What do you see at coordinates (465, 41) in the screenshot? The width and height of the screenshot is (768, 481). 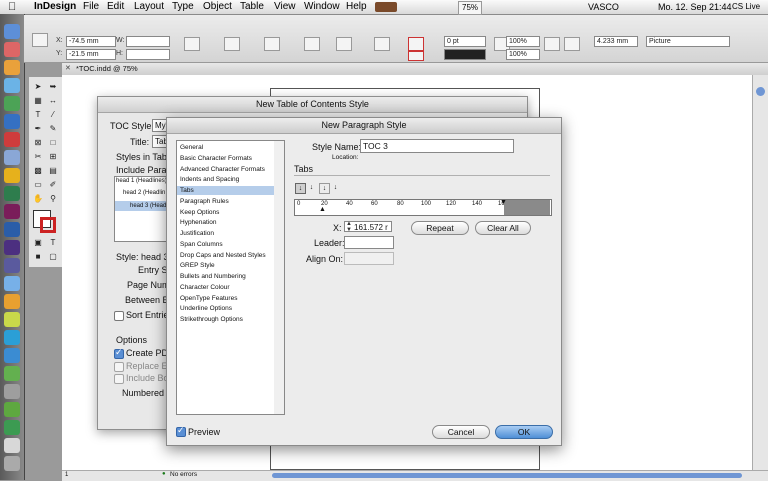 I see `stroke-weight-field: 0 pt` at bounding box center [465, 41].